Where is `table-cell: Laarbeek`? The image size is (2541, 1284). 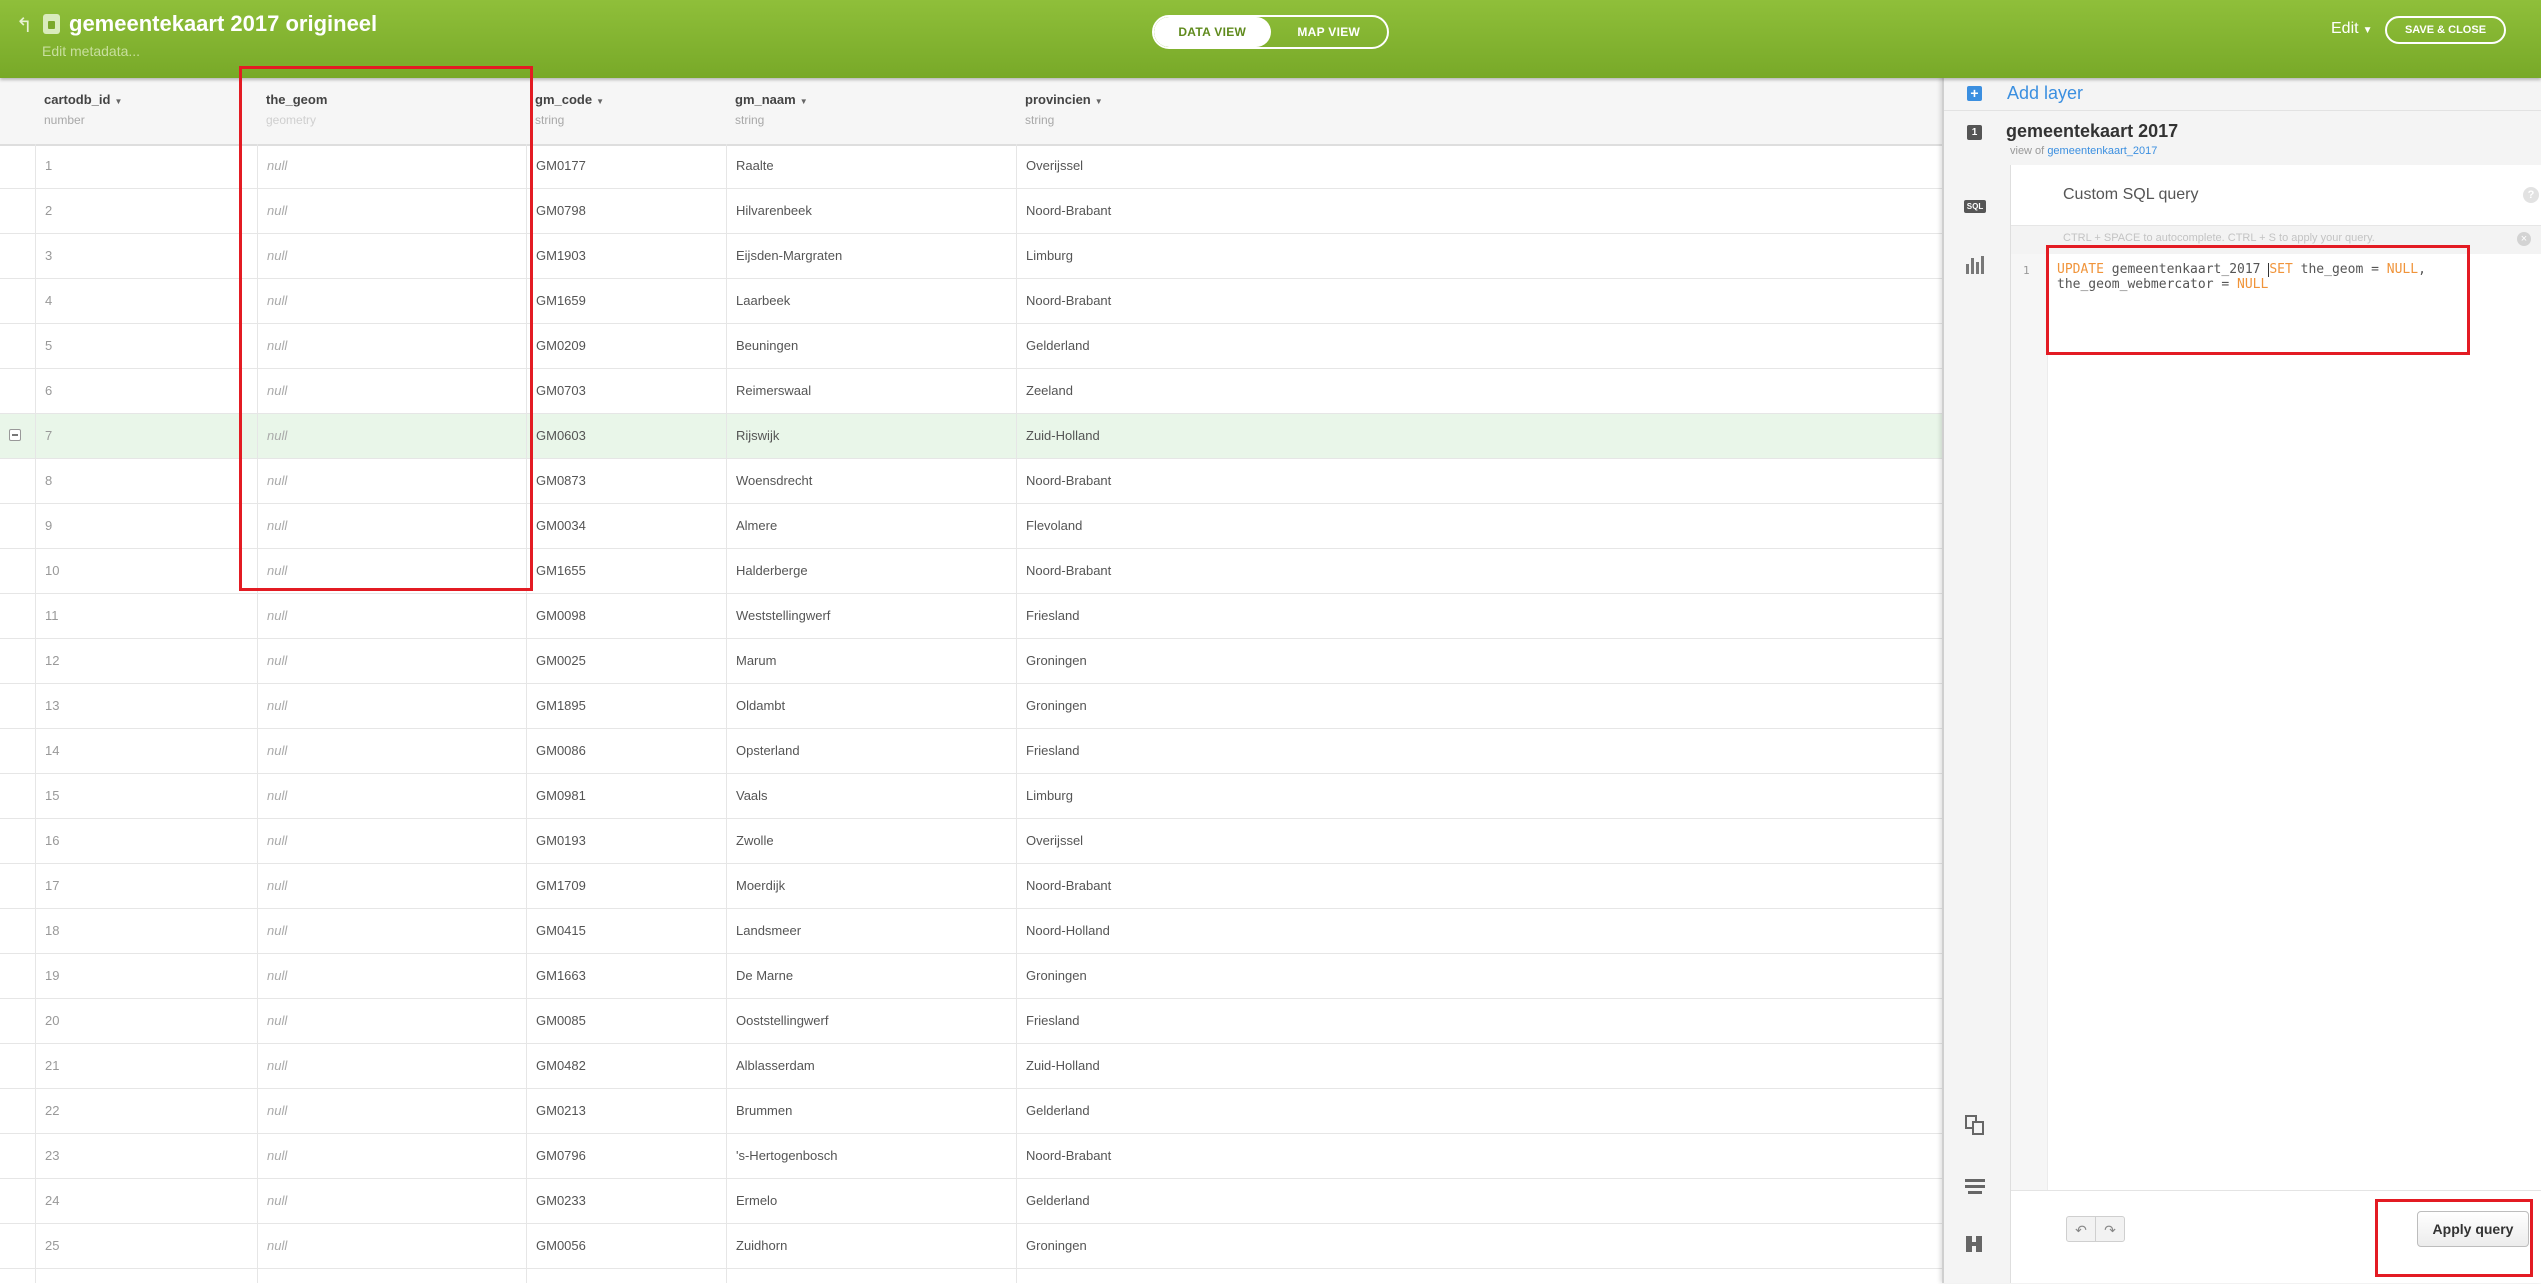 table-cell: Laarbeek is located at coordinates (871, 301).